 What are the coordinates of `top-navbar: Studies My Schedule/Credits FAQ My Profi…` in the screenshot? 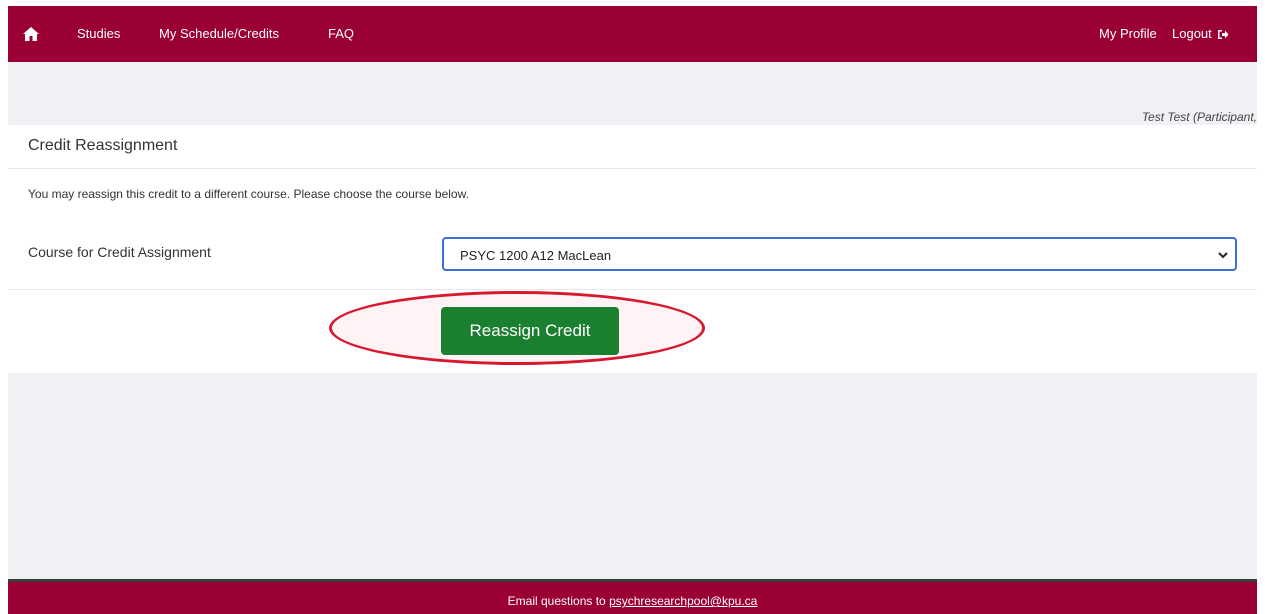 It's located at (632, 34).